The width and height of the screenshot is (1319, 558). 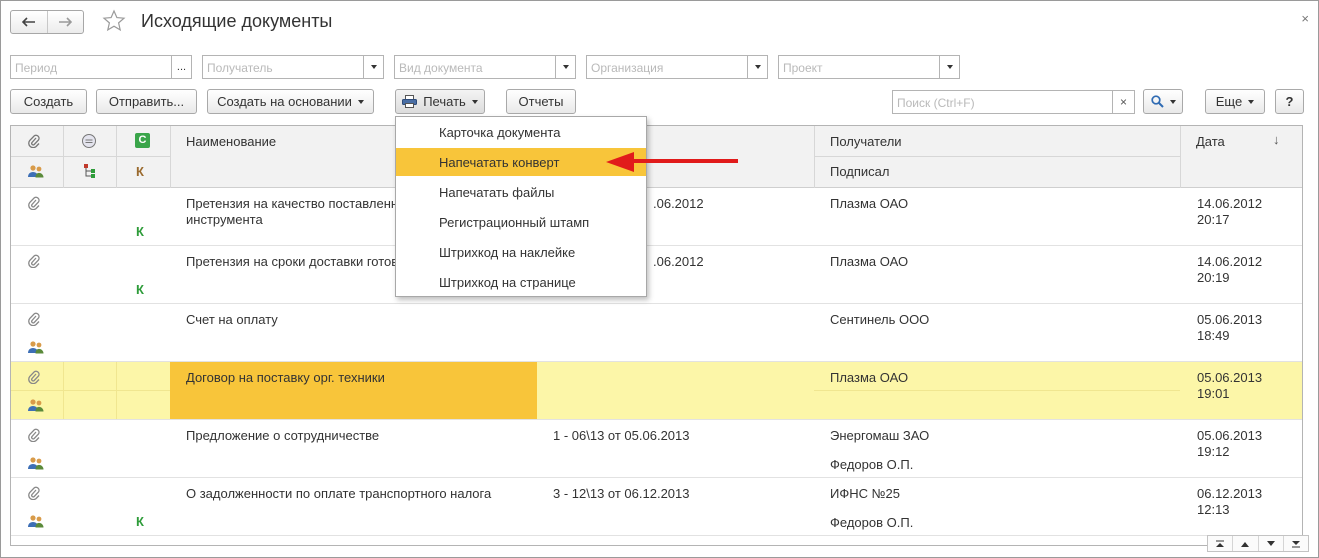 I want to click on column-separator, so click(x=116, y=157).